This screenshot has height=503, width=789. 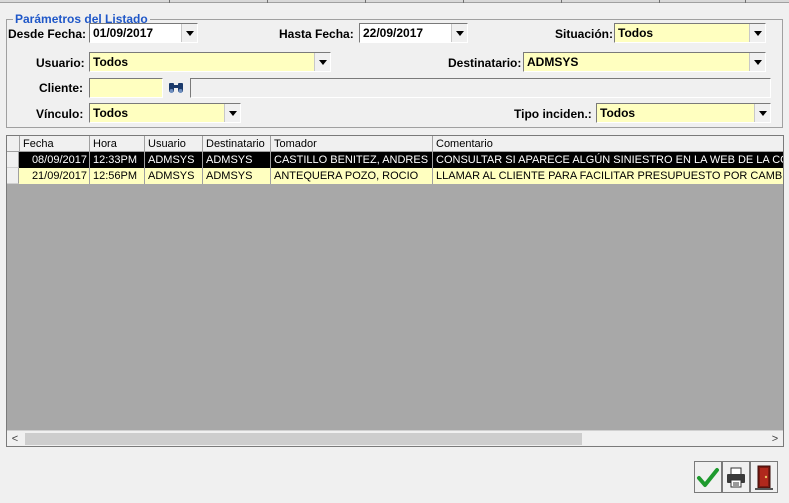 I want to click on accept-button, so click(x=708, y=477).